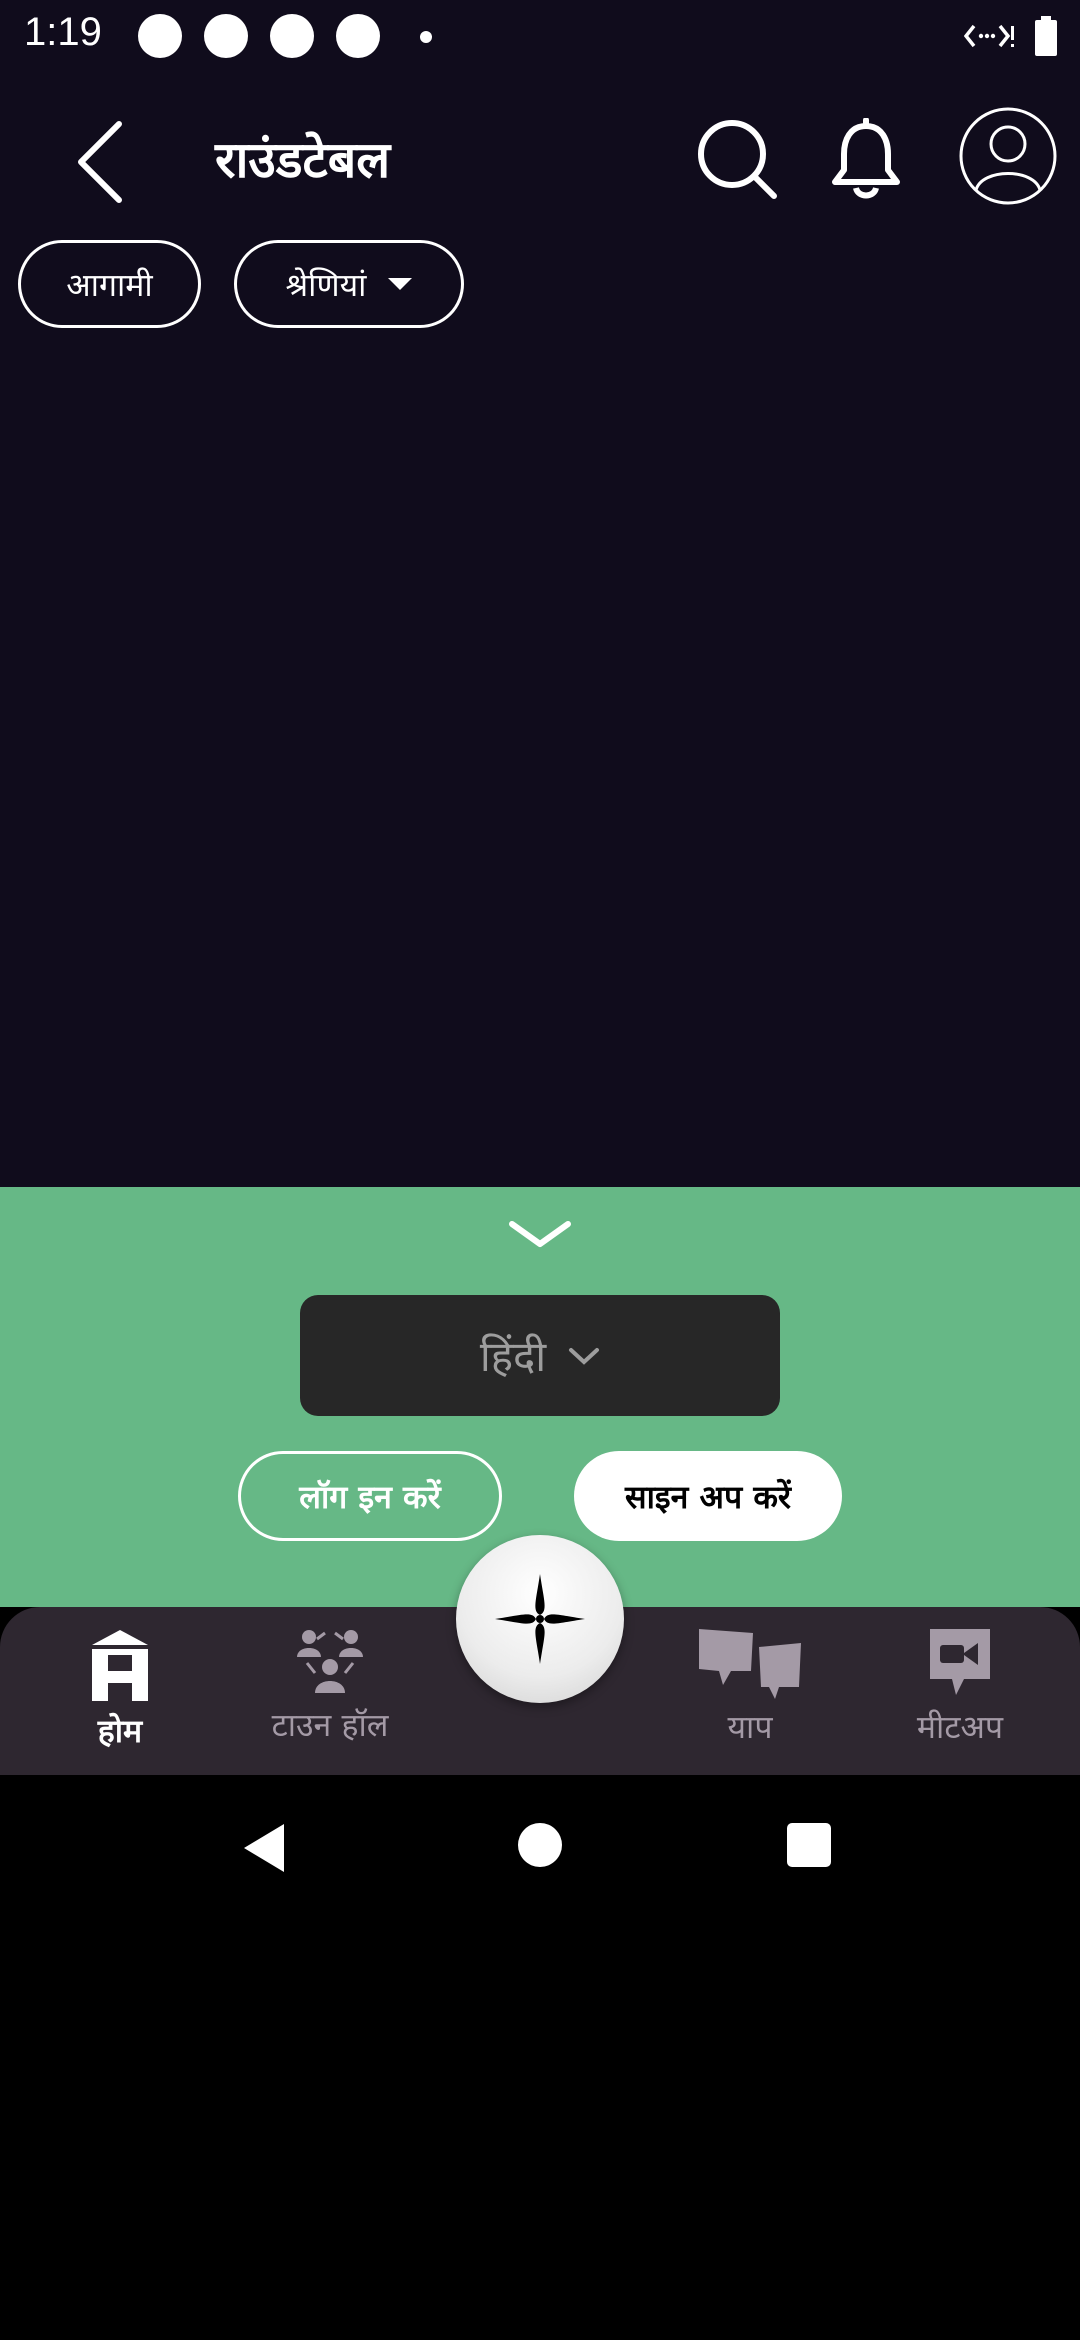  I want to click on bell-icon, so click(866, 158).